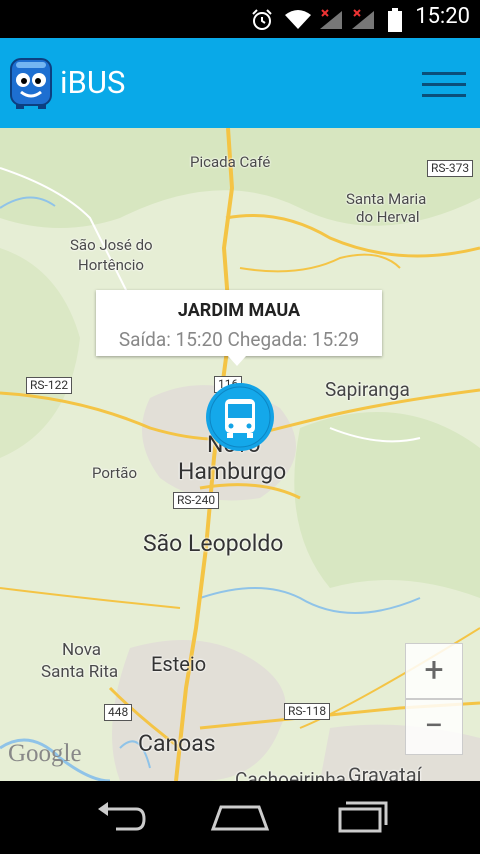  Describe the element at coordinates (442, 16) in the screenshot. I see `status-time: 15:20` at that location.